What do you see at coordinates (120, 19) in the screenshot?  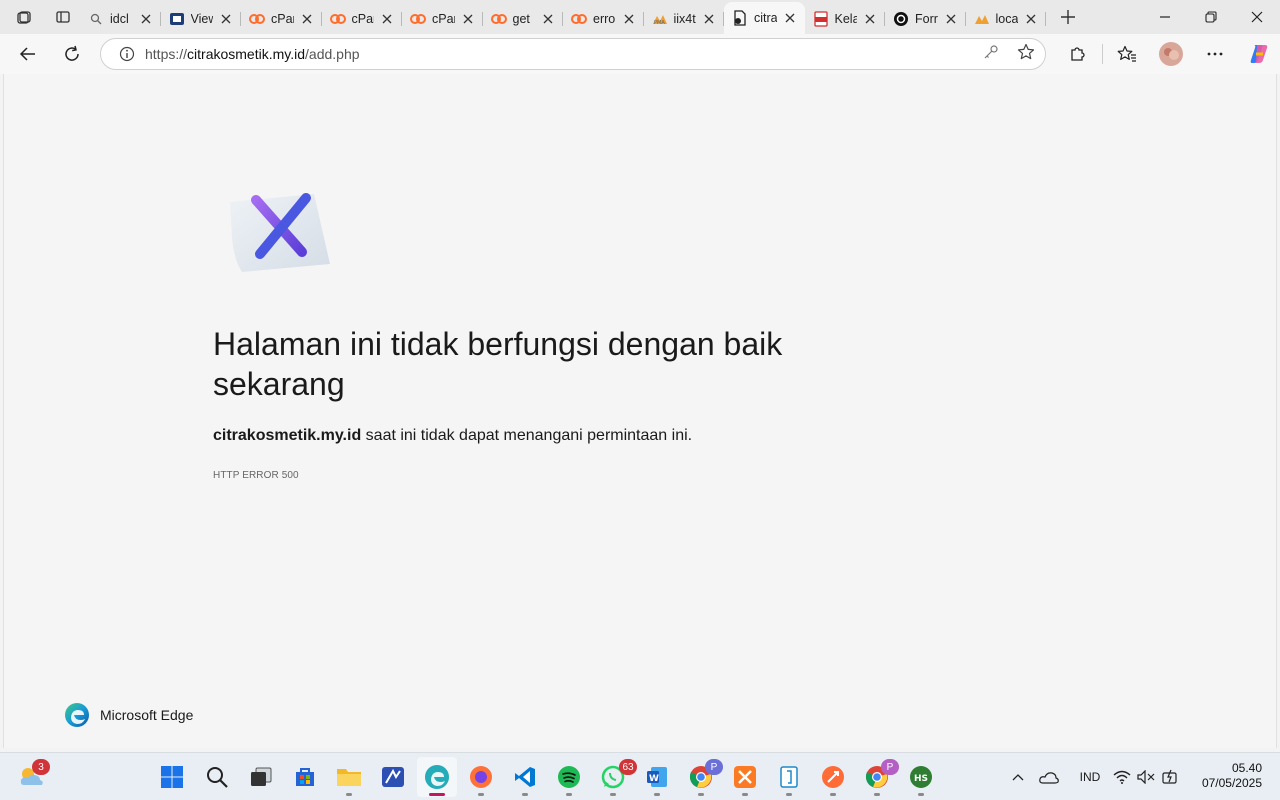 I see `tab: idcl` at bounding box center [120, 19].